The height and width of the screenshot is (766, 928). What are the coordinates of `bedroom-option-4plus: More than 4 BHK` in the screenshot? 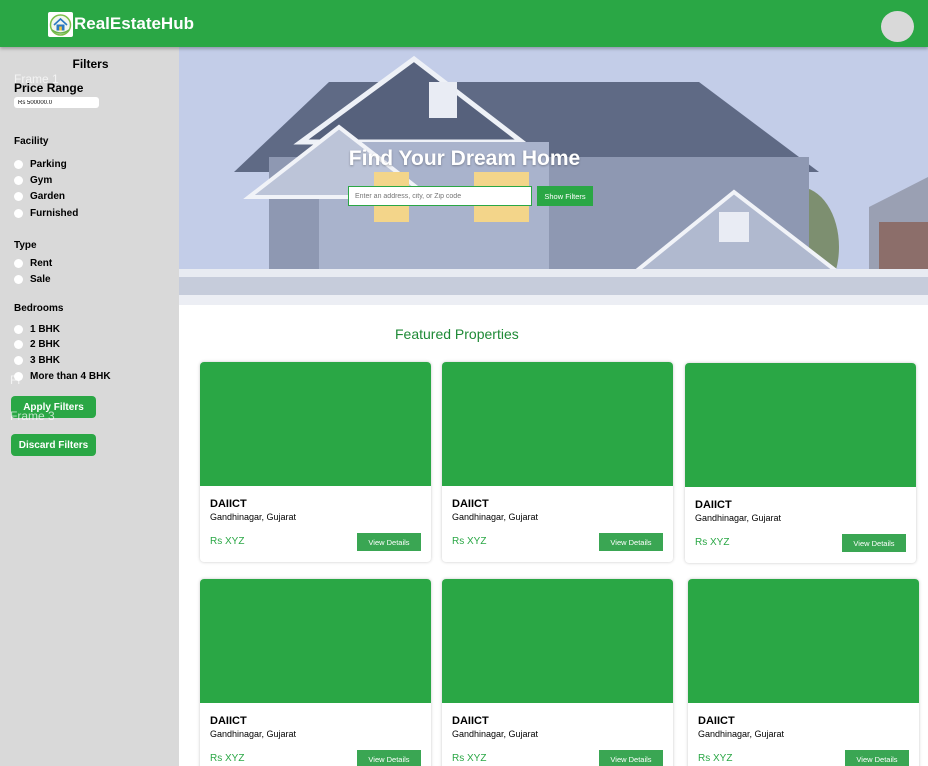 It's located at (62, 376).